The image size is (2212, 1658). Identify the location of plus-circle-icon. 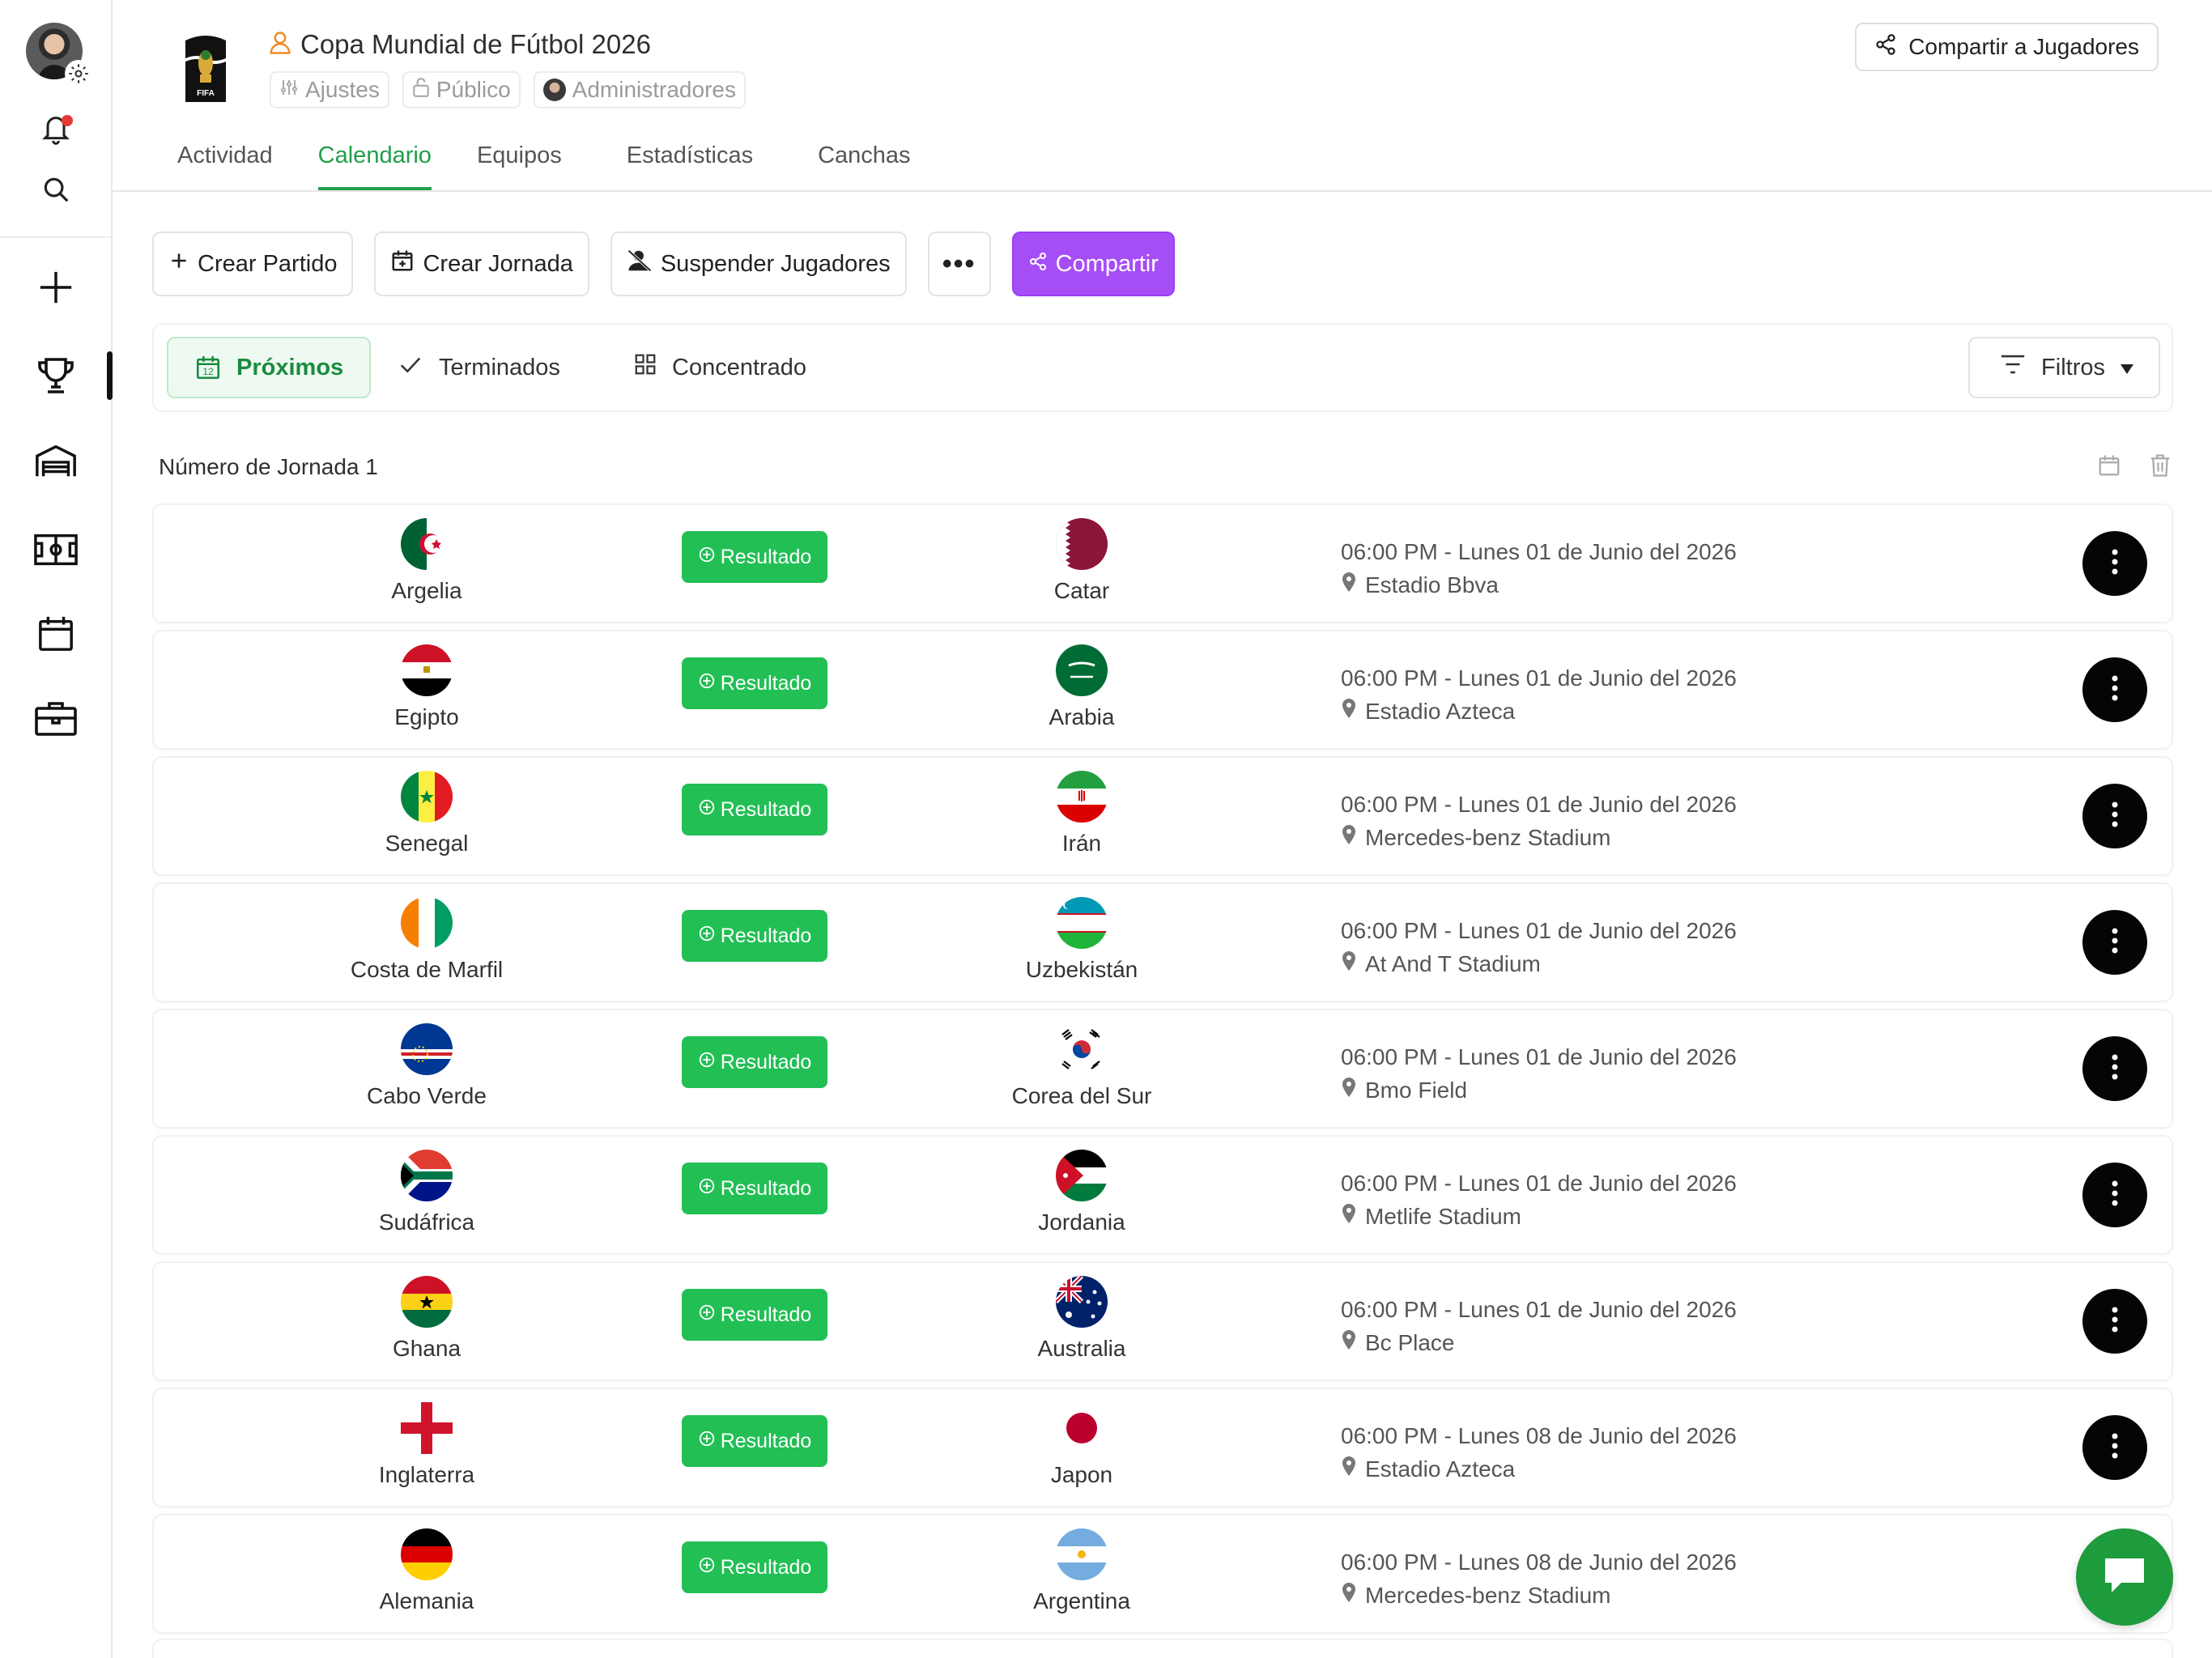
(707, 557).